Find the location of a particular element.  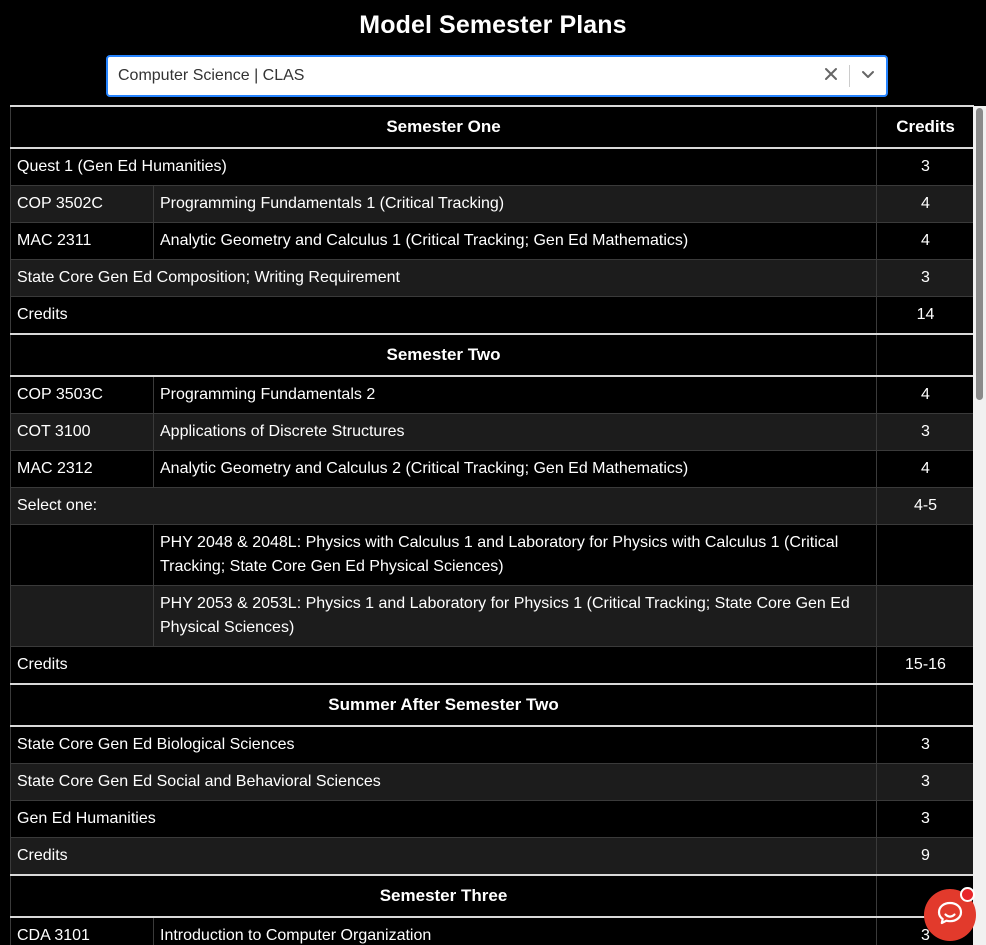

table-row: COP 3503C Programming Fundamentals 2 4 is located at coordinates (492, 394).